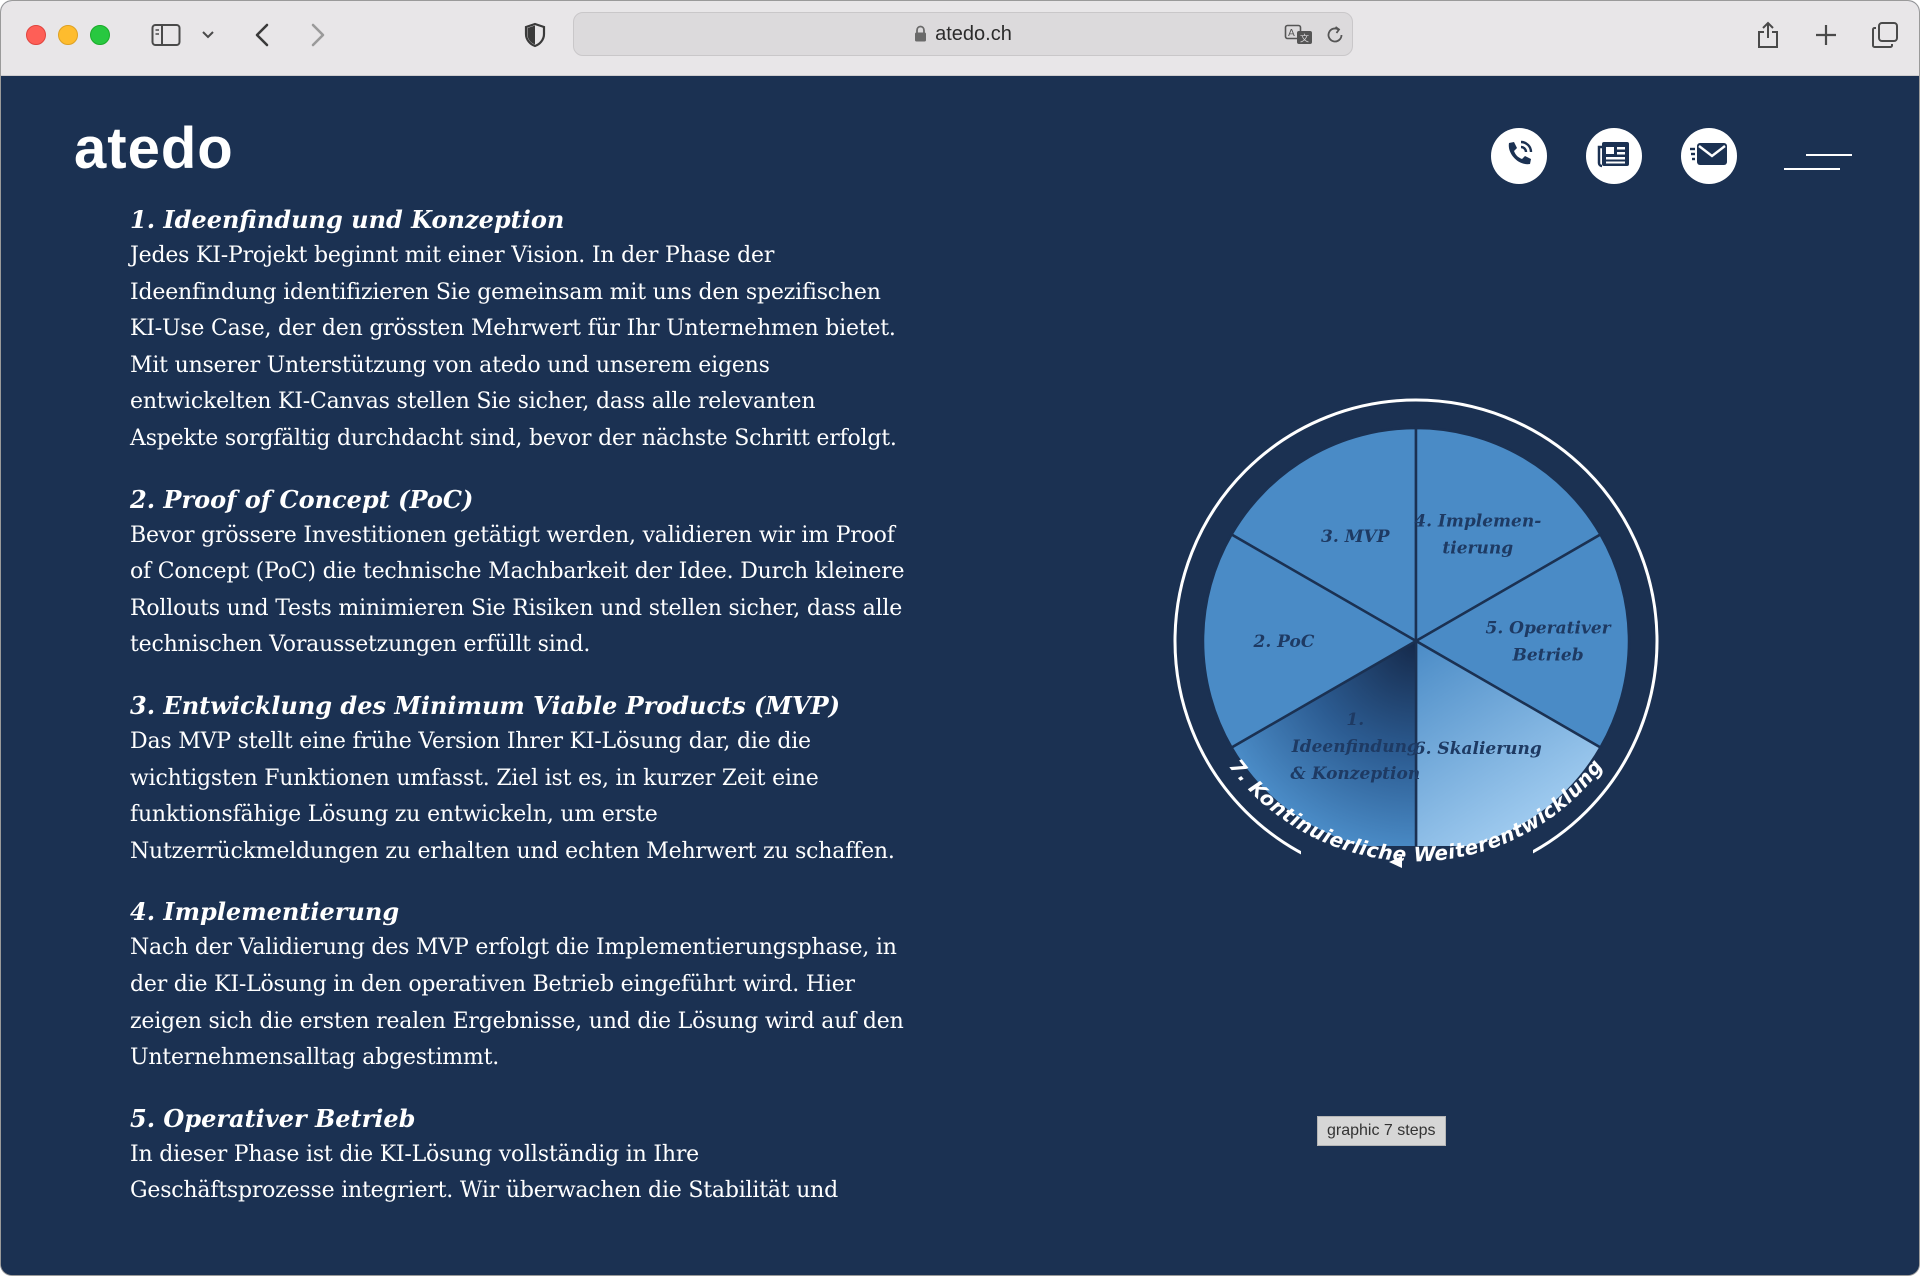  I want to click on shield-icon, so click(535, 35).